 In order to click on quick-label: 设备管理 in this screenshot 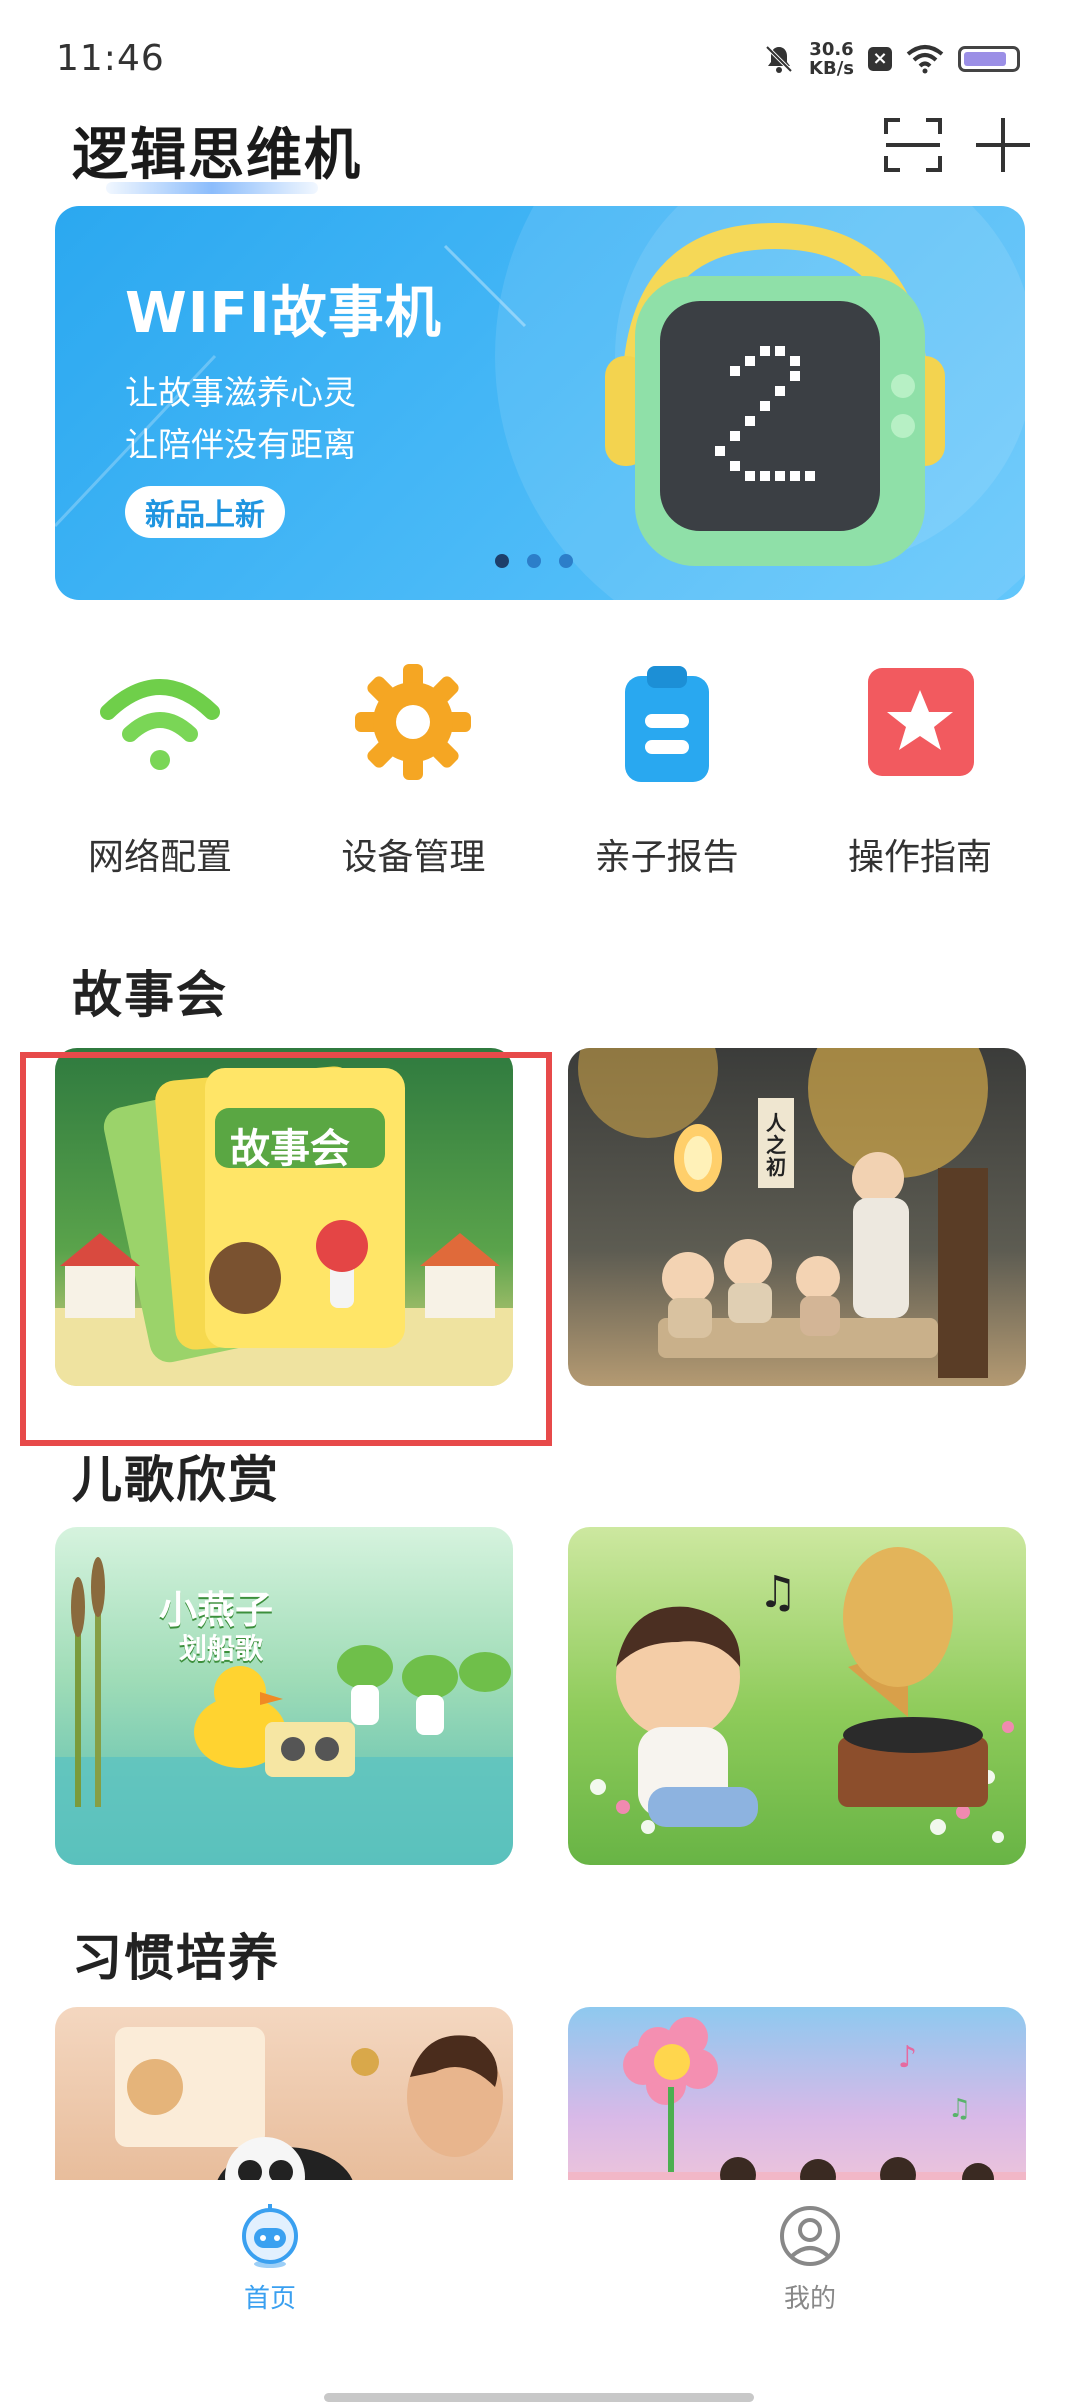, I will do `click(413, 857)`.